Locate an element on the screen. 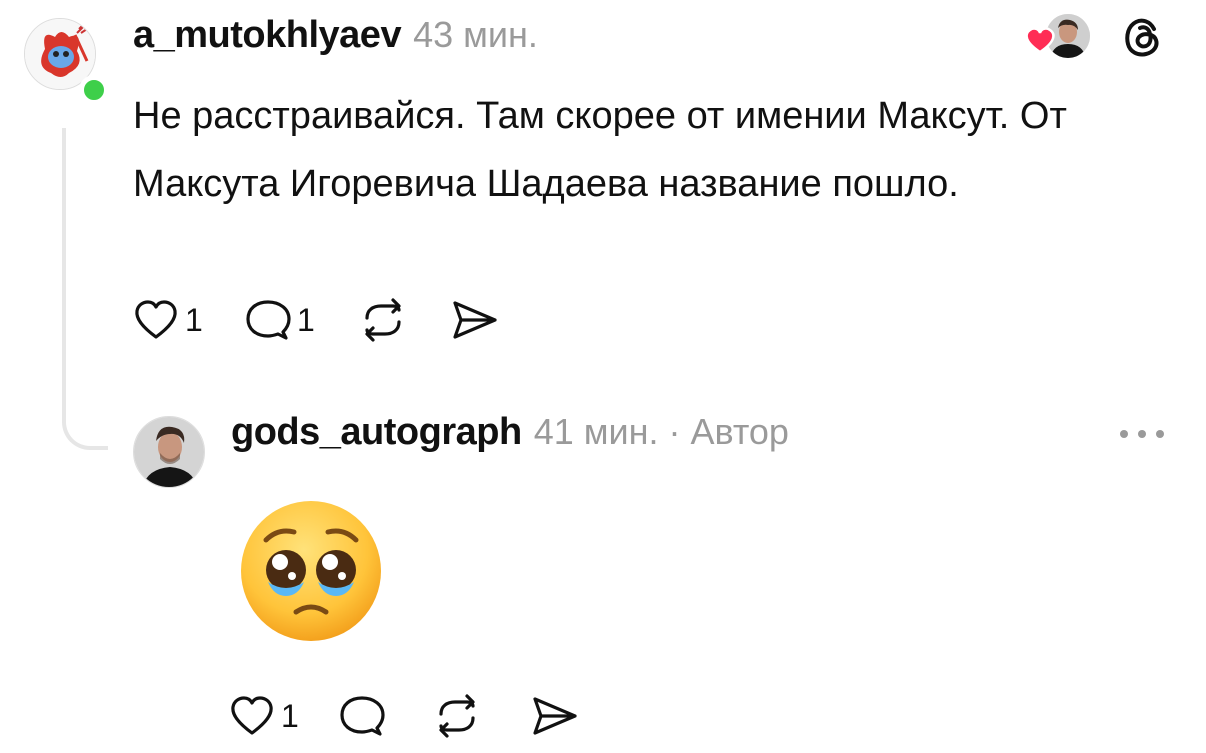  pleading-face-emoji is located at coordinates (311, 571).